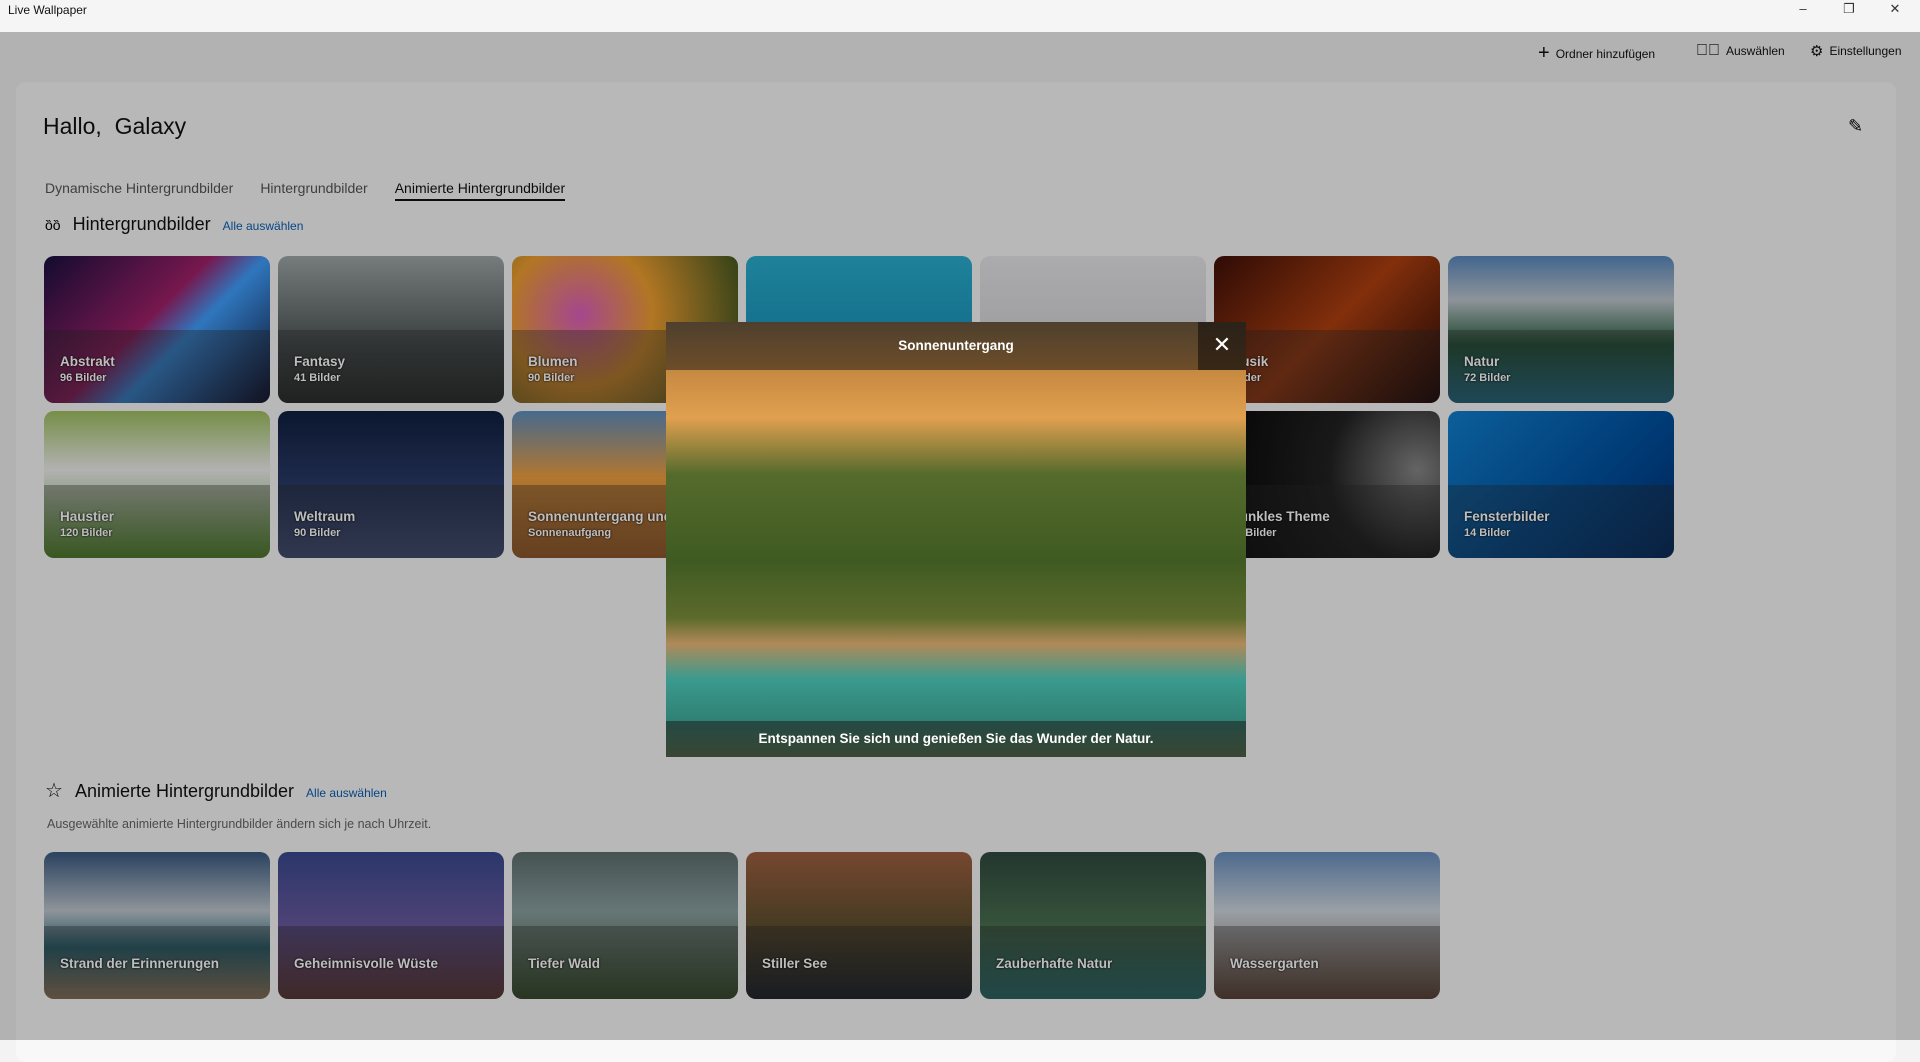  I want to click on close-icon: ✕, so click(1222, 346).